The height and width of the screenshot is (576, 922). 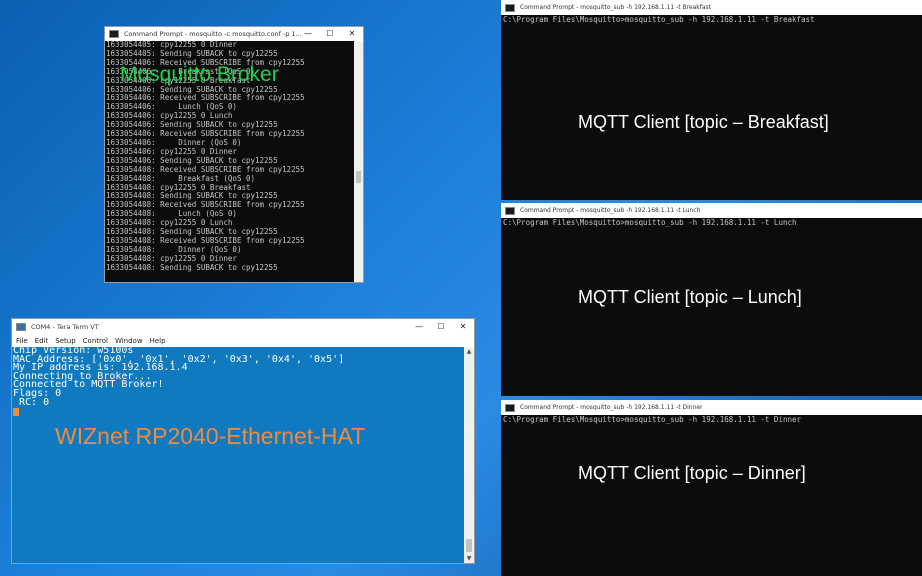 What do you see at coordinates (16, 412) in the screenshot?
I see `text-cursor` at bounding box center [16, 412].